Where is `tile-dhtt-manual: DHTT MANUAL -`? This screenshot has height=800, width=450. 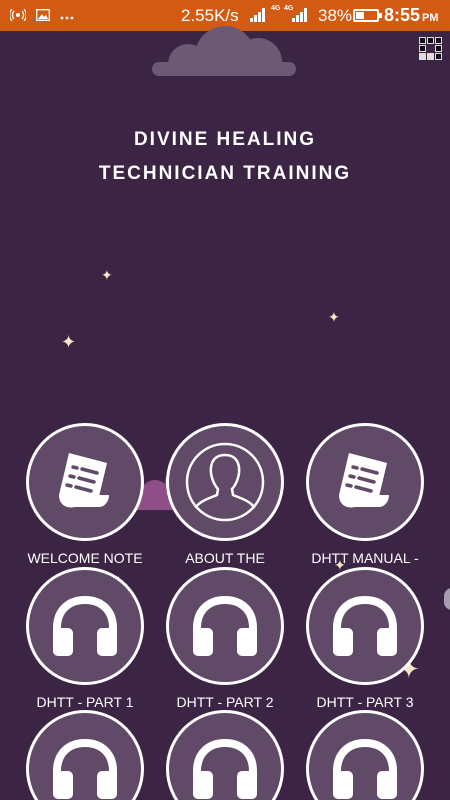 tile-dhtt-manual: DHTT MANUAL - is located at coordinates (365, 494).